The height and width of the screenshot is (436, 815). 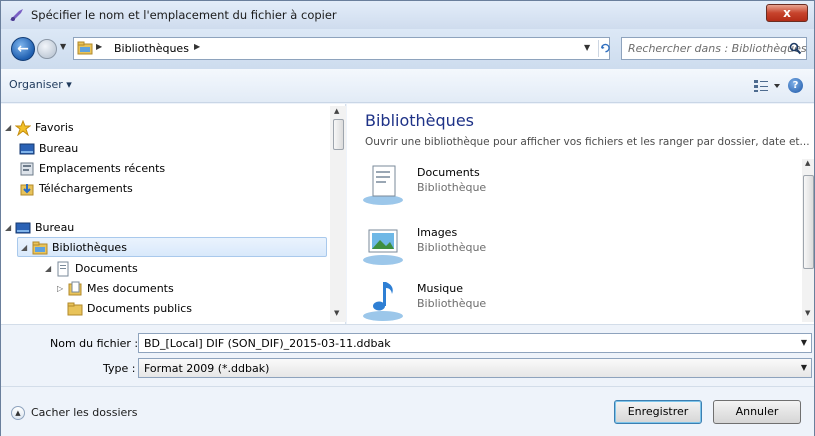 What do you see at coordinates (383, 247) in the screenshot?
I see `images-library-icon` at bounding box center [383, 247].